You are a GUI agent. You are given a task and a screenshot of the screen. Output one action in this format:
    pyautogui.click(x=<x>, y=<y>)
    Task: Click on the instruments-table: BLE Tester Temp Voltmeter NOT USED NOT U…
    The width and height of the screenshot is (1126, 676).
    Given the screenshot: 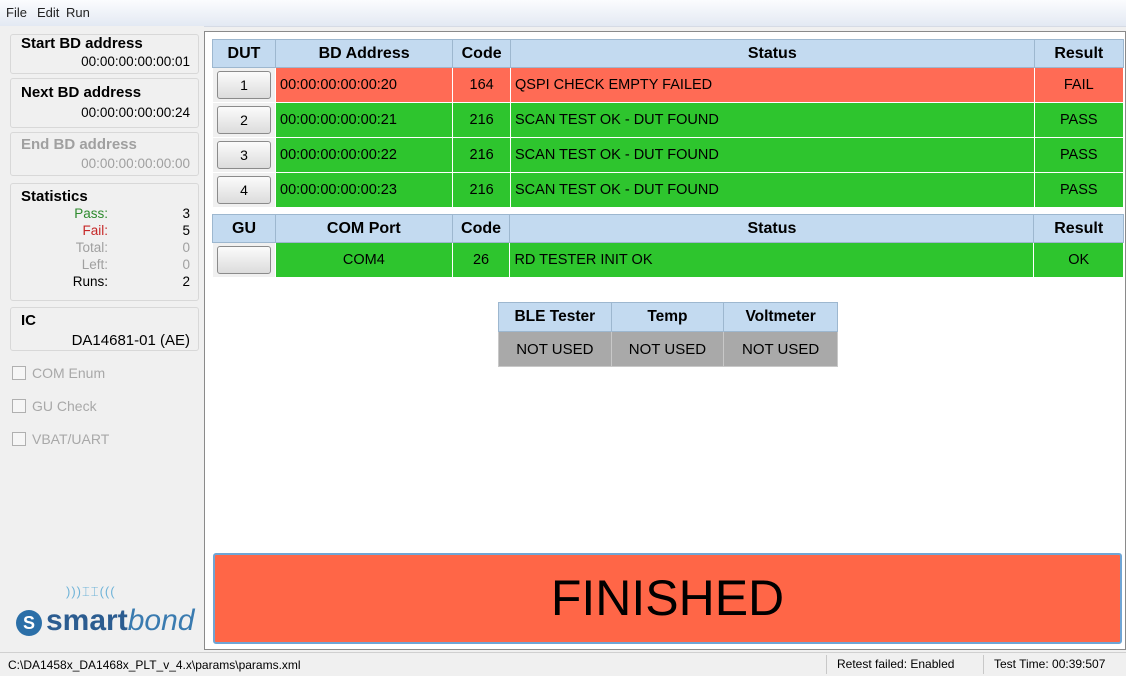 What is the action you would take?
    pyautogui.click(x=668, y=334)
    